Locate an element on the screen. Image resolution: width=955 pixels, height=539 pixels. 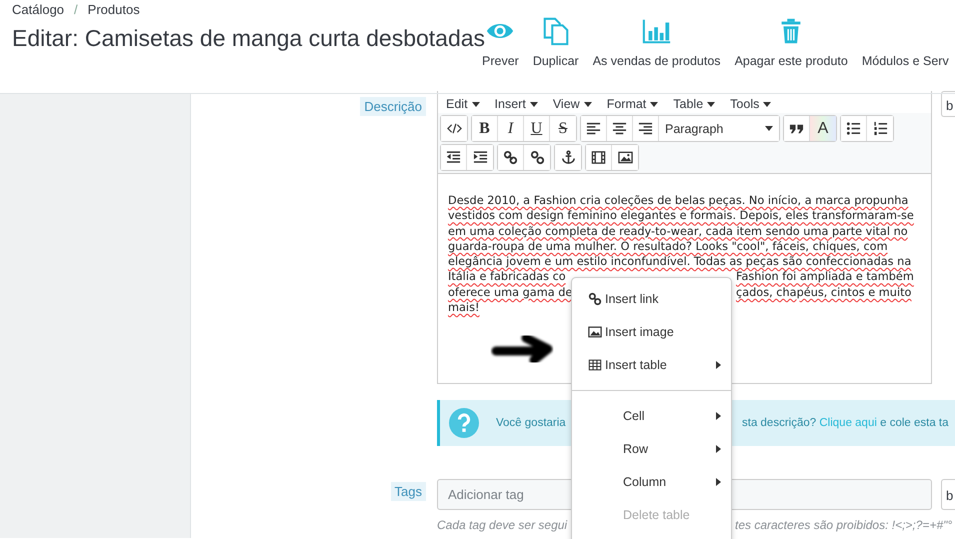
paragraph-line: Itália e fabricadas co is located at coordinates (507, 277).